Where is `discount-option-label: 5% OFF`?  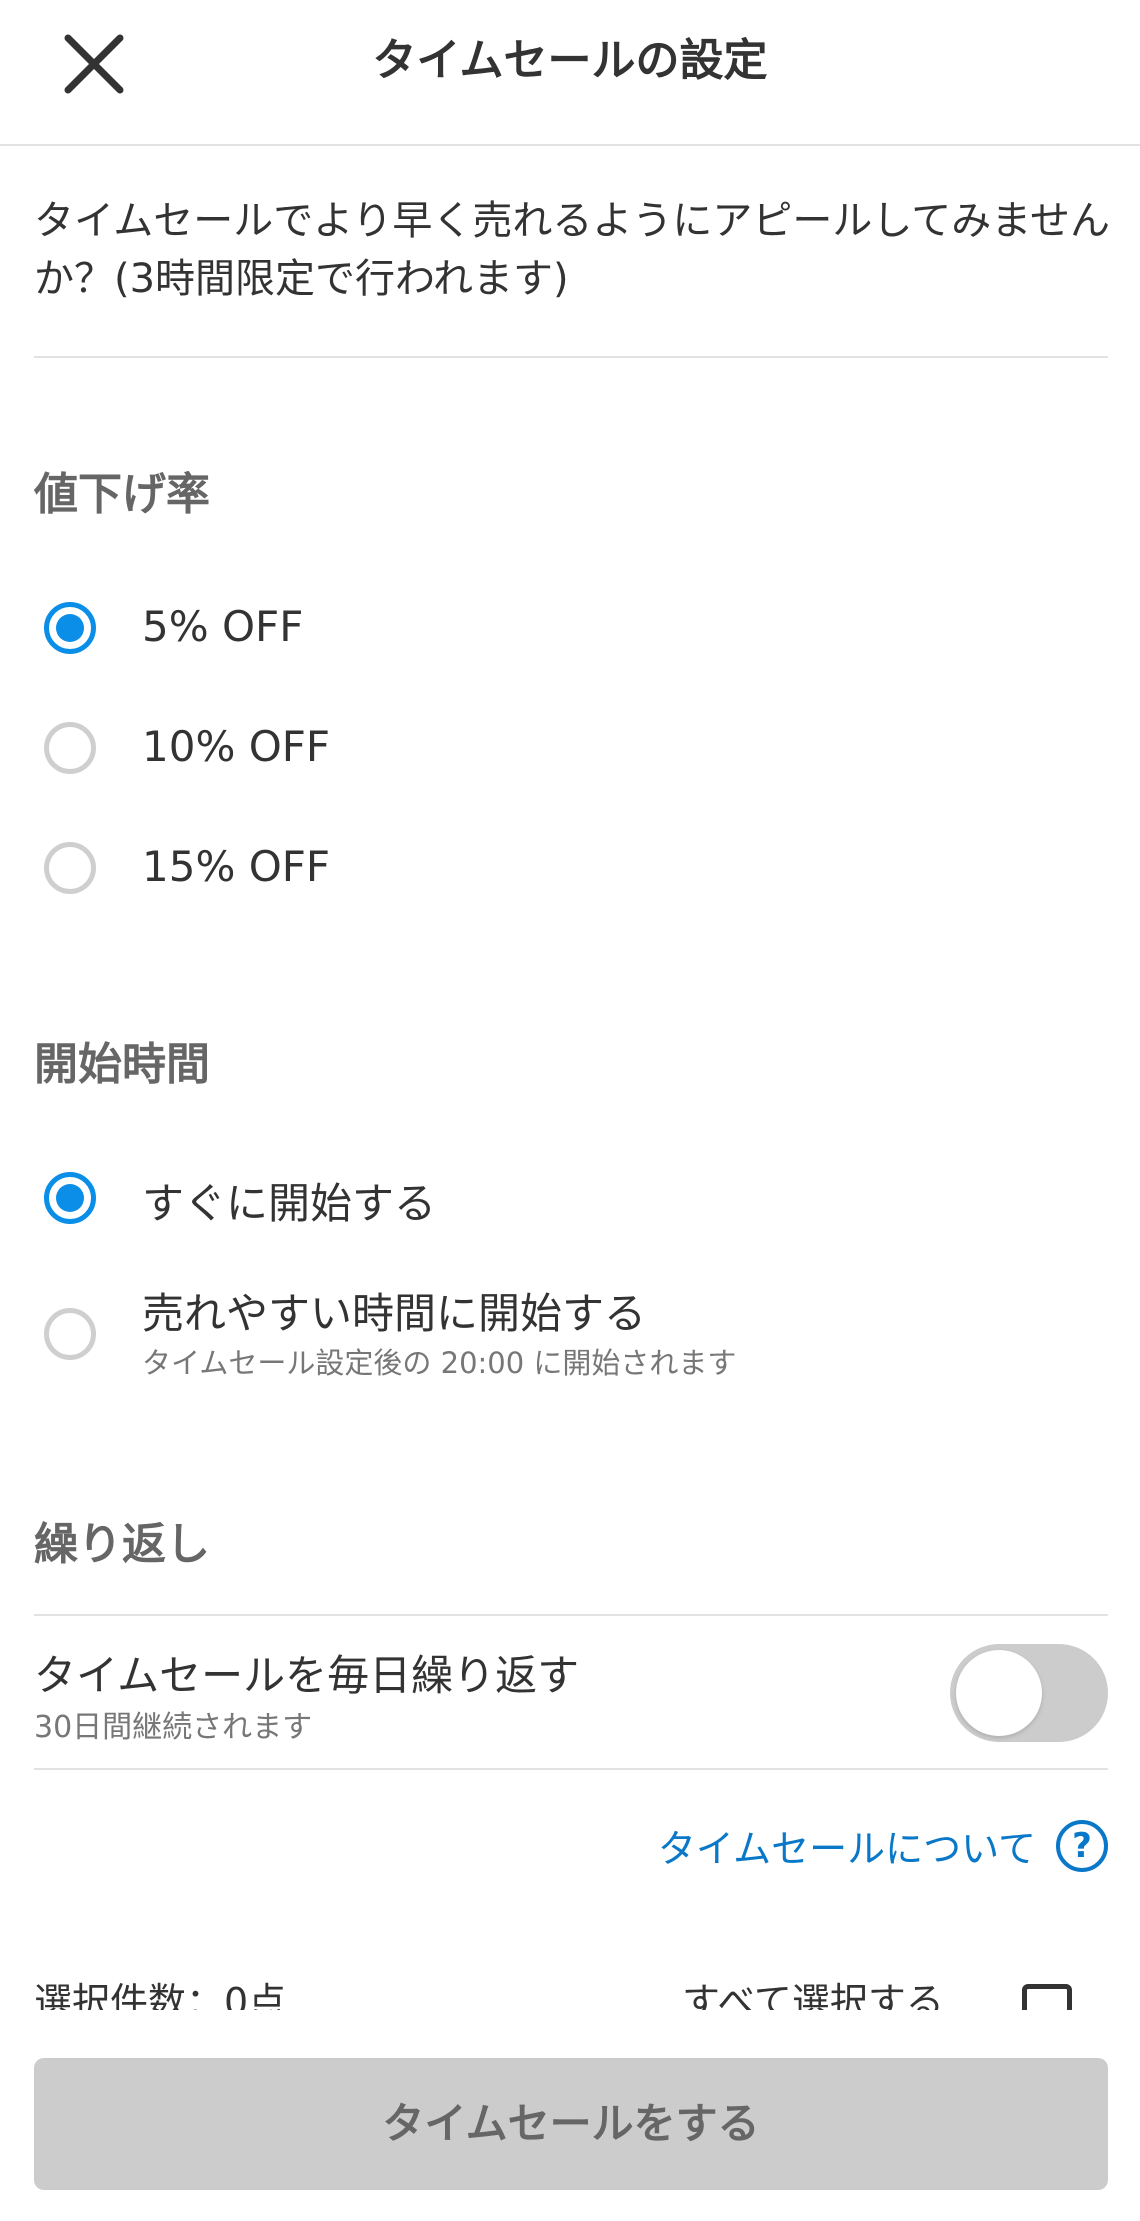
discount-option-label: 5% OFF is located at coordinates (223, 626).